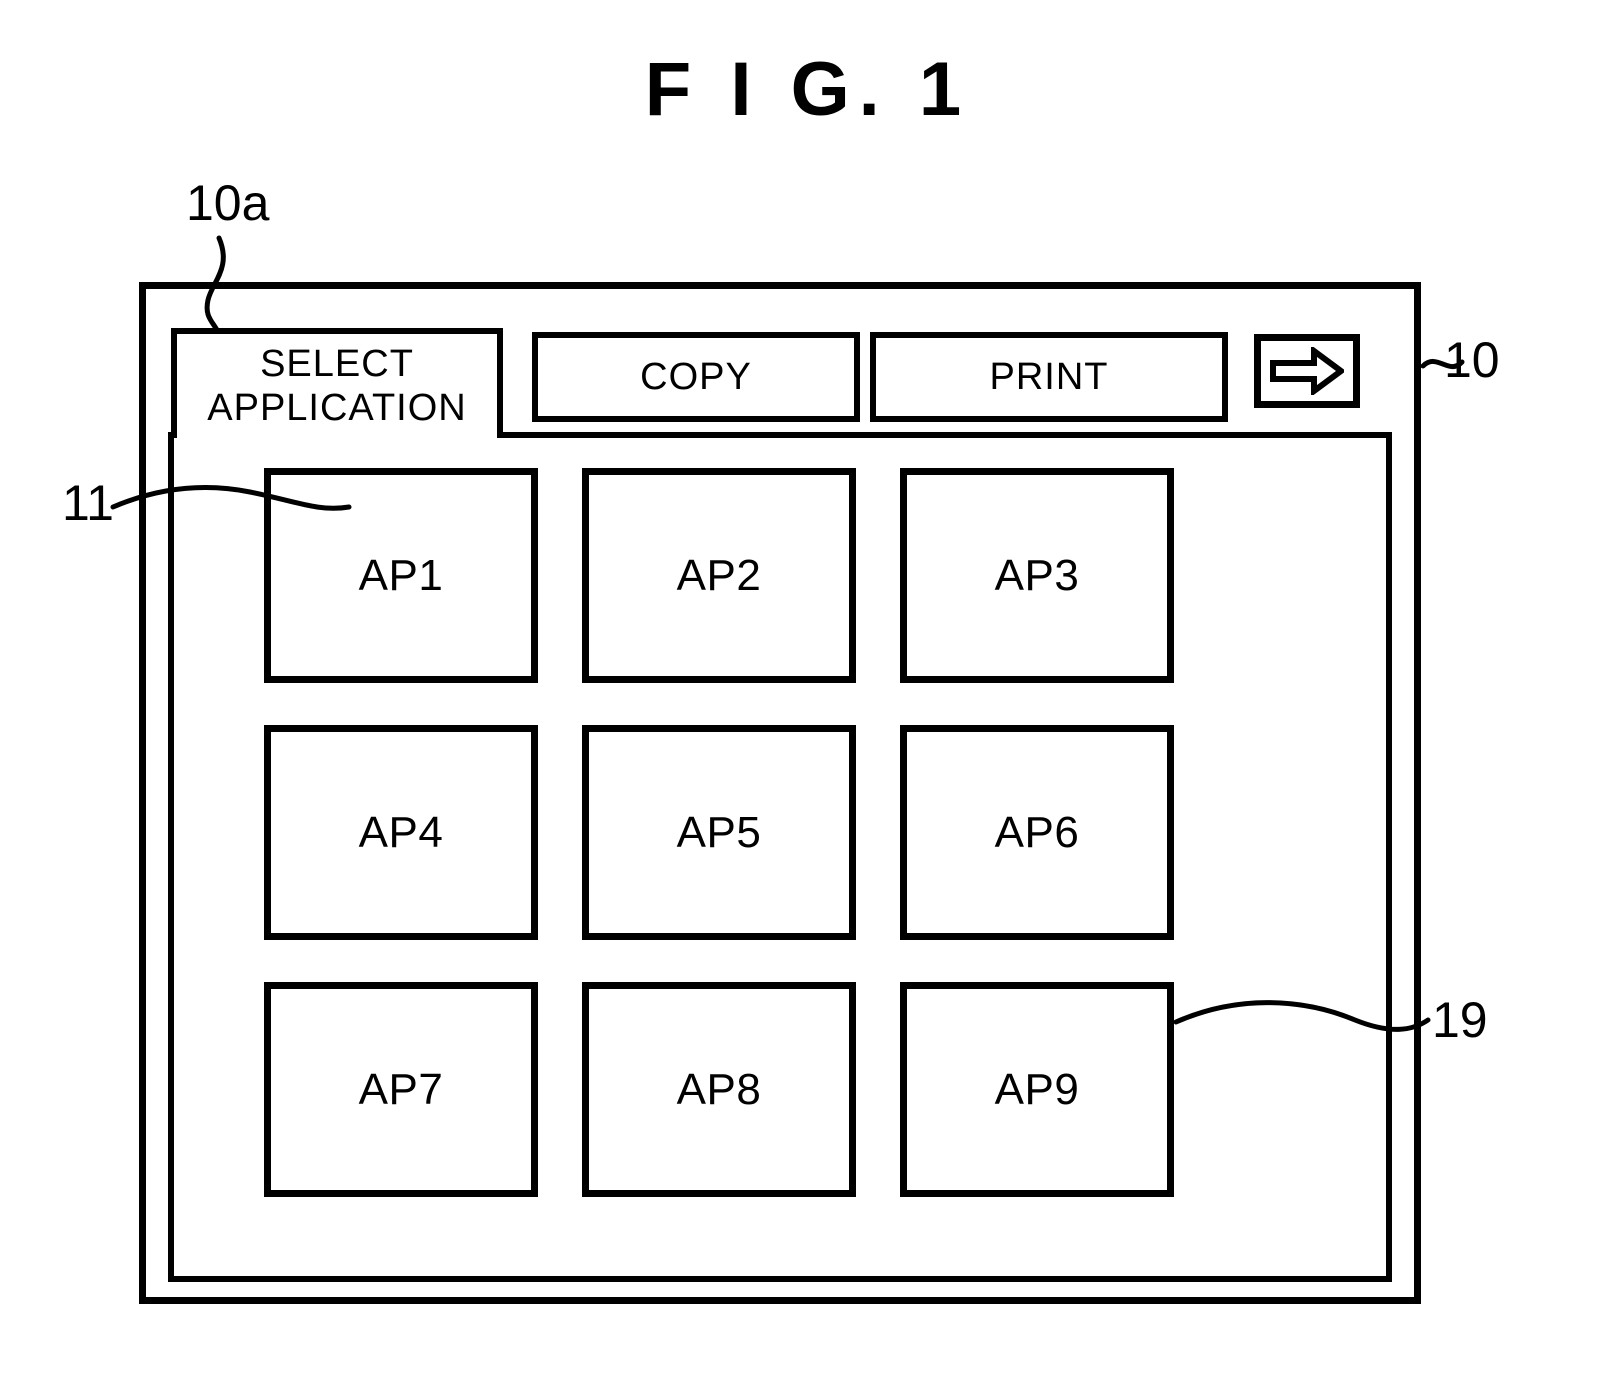 The width and height of the screenshot is (1615, 1374). I want to click on tab-select-application-label-line1: SELECT, so click(337, 364).